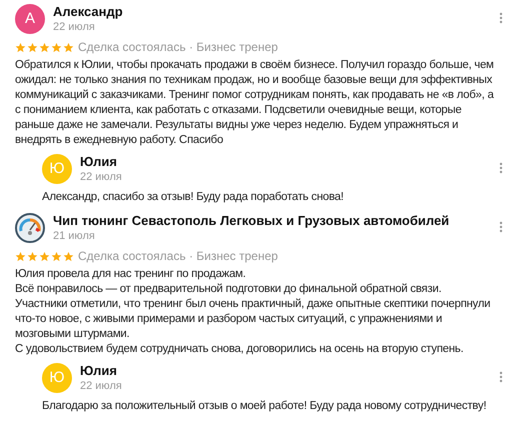 This screenshot has width=513, height=429. I want to click on author-name: Чип тюнинг Севастополь Легковых и Грузовых автомобилей, so click(251, 221).